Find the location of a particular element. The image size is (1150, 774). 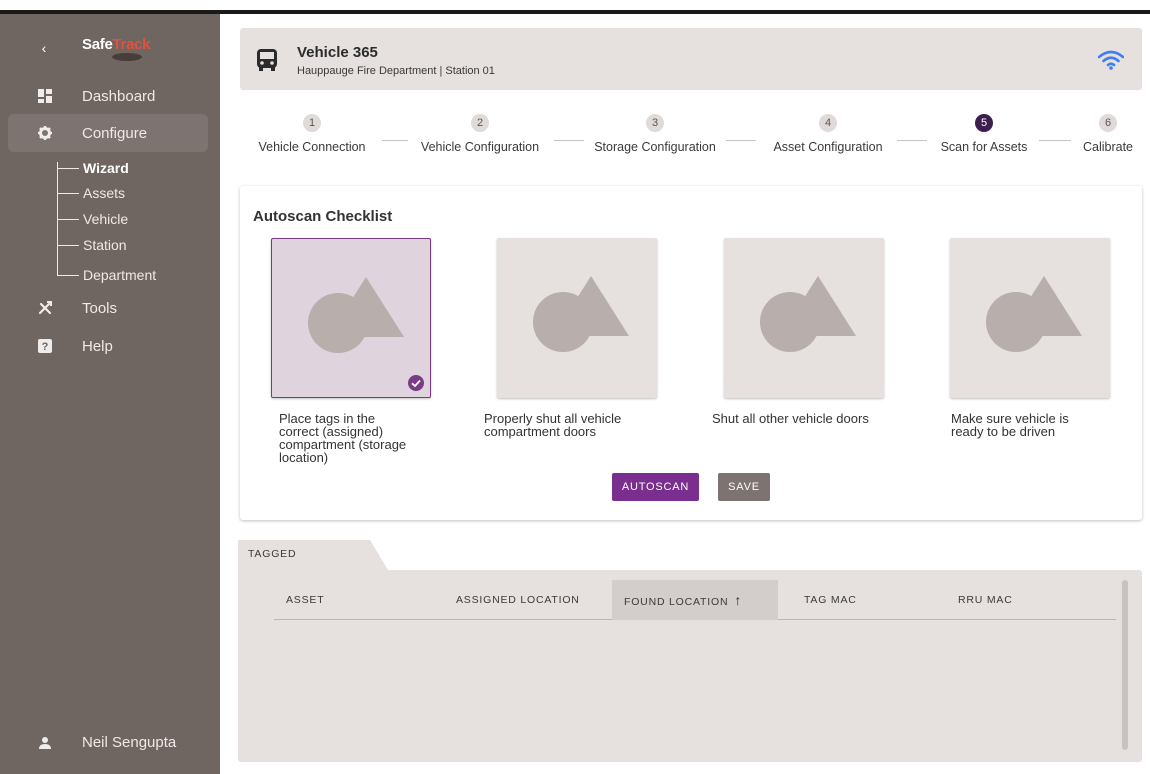

column-header-assigned-location: ASSIGNED LOCATION is located at coordinates (518, 600).